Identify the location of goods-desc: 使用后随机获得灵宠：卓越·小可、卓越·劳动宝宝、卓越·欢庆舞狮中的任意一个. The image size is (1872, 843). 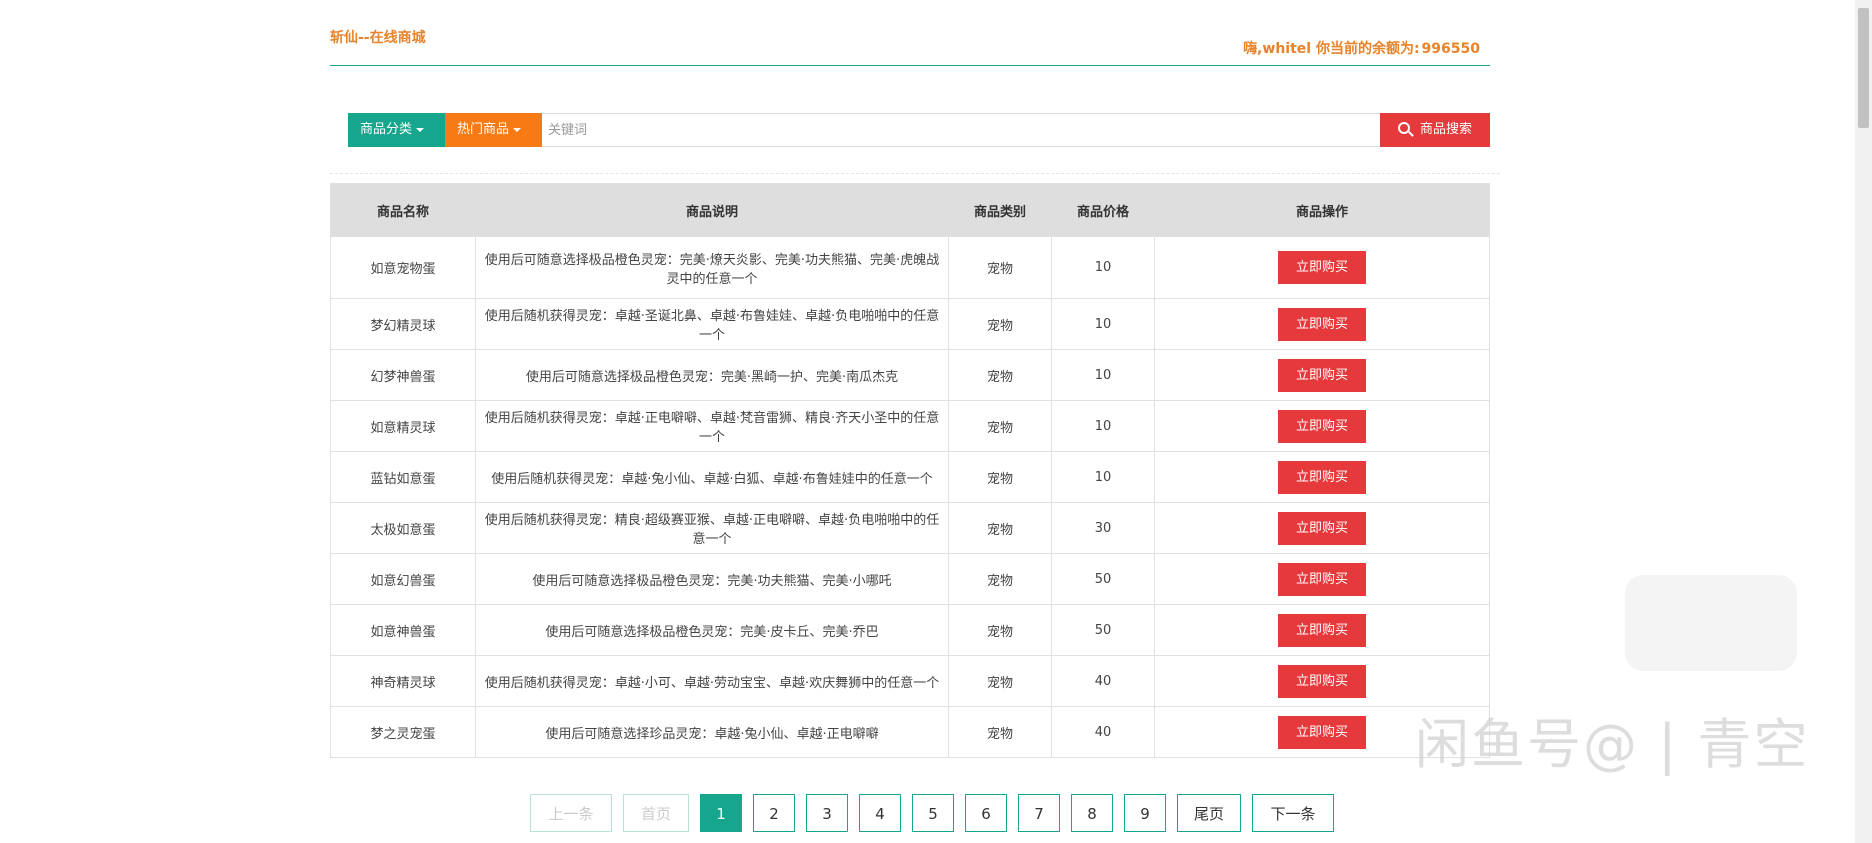
(712, 681).